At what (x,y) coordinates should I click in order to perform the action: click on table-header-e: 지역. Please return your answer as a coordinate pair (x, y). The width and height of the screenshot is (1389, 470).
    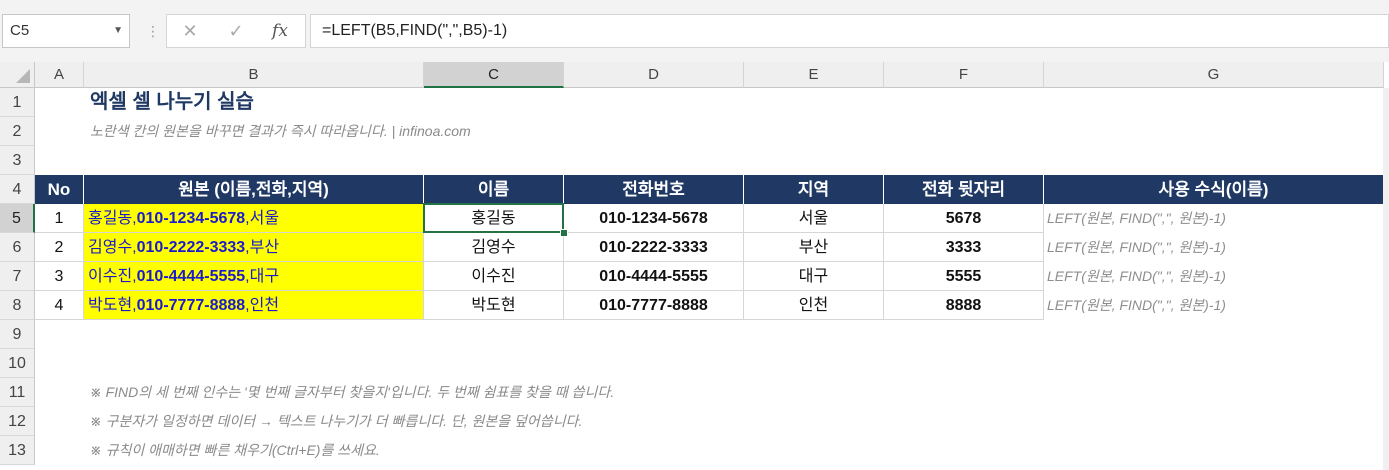
    Looking at the image, I should click on (814, 189).